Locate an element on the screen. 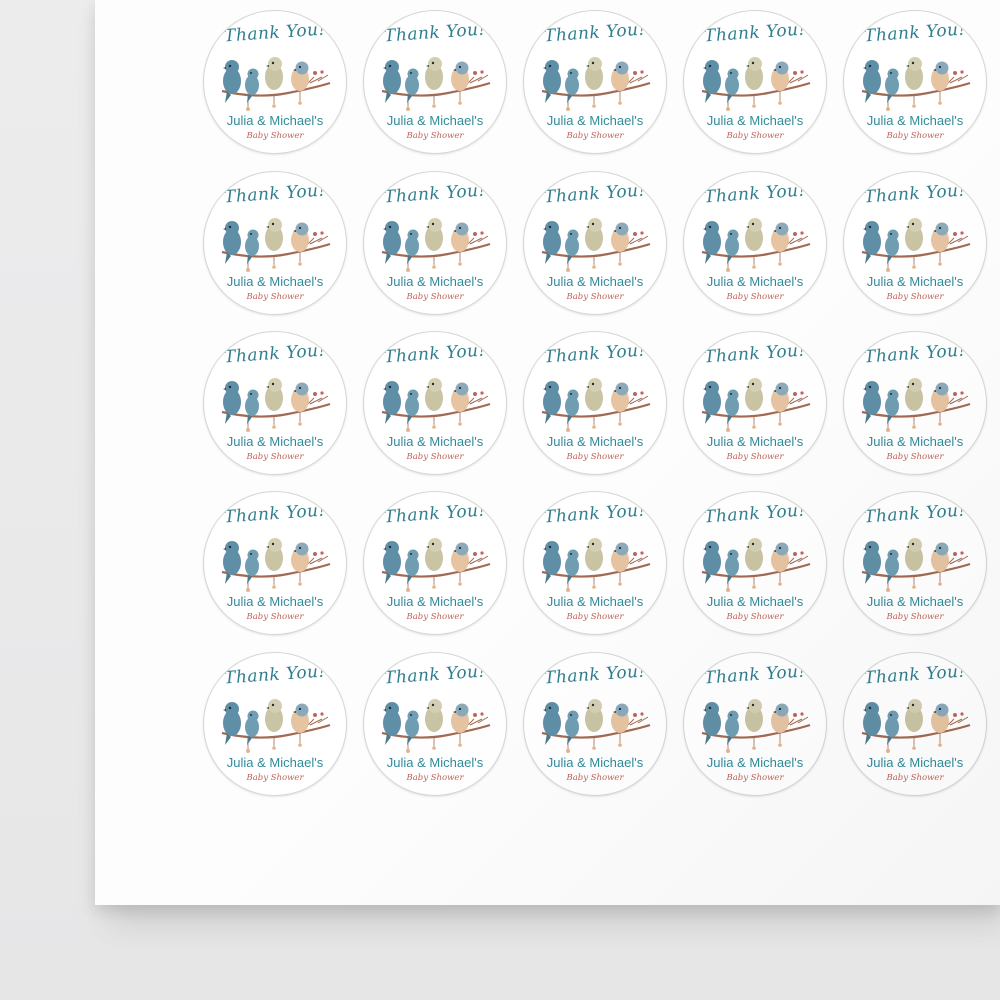 Image resolution: width=1000 pixels, height=1000 pixels. sticker-3-5: Thank You! Julia & Michael's Baby Shower is located at coordinates (915, 403).